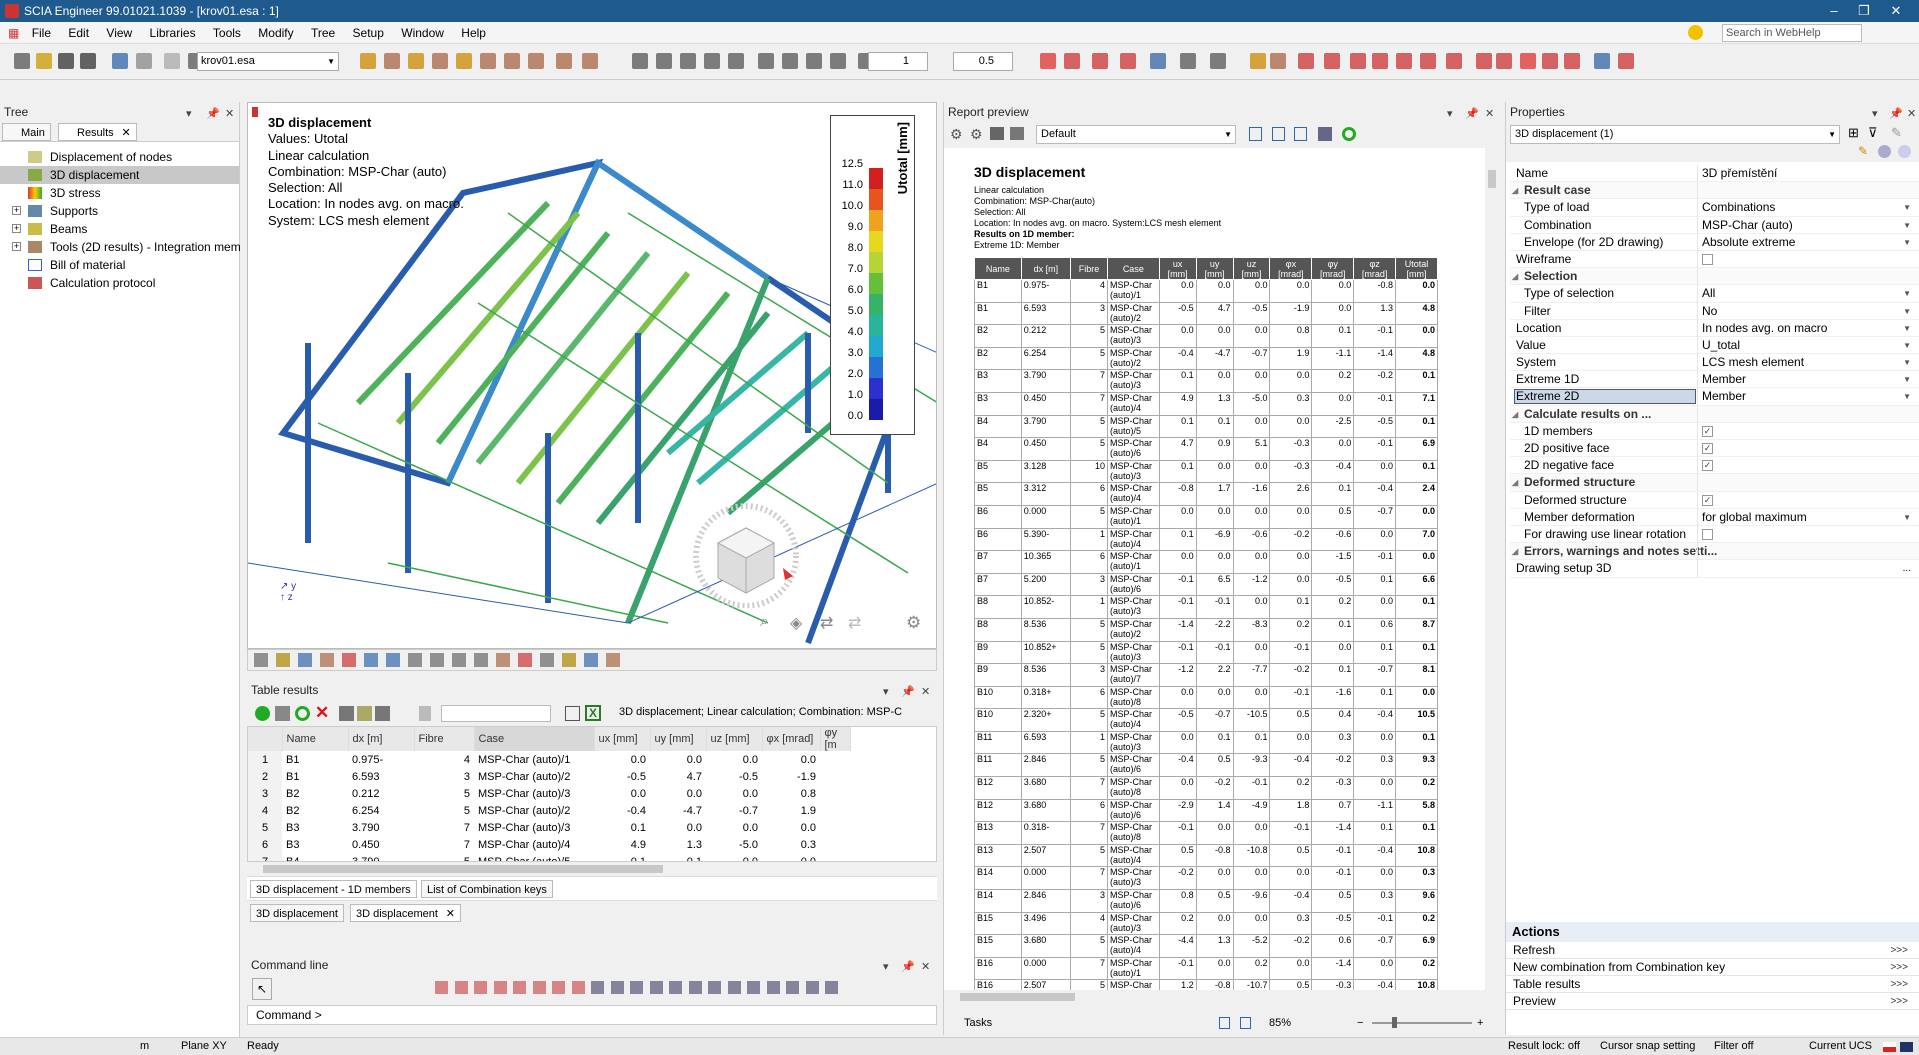  I want to click on property-row: Extreme 2D Member ▼, so click(1714, 397).